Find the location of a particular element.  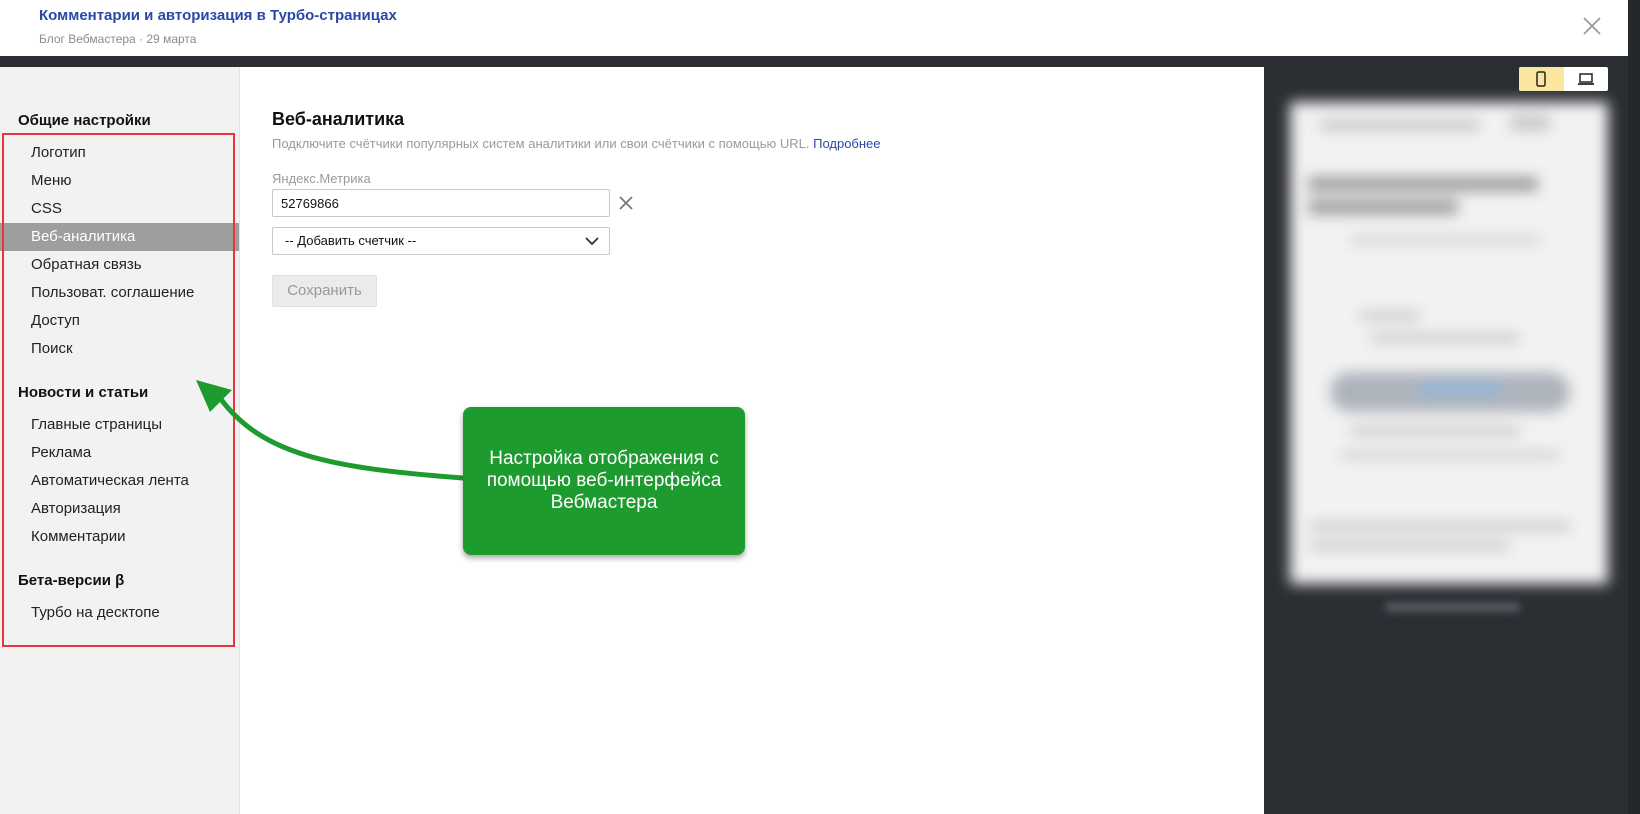

sidebar-item-menu: Меню is located at coordinates (119, 181).